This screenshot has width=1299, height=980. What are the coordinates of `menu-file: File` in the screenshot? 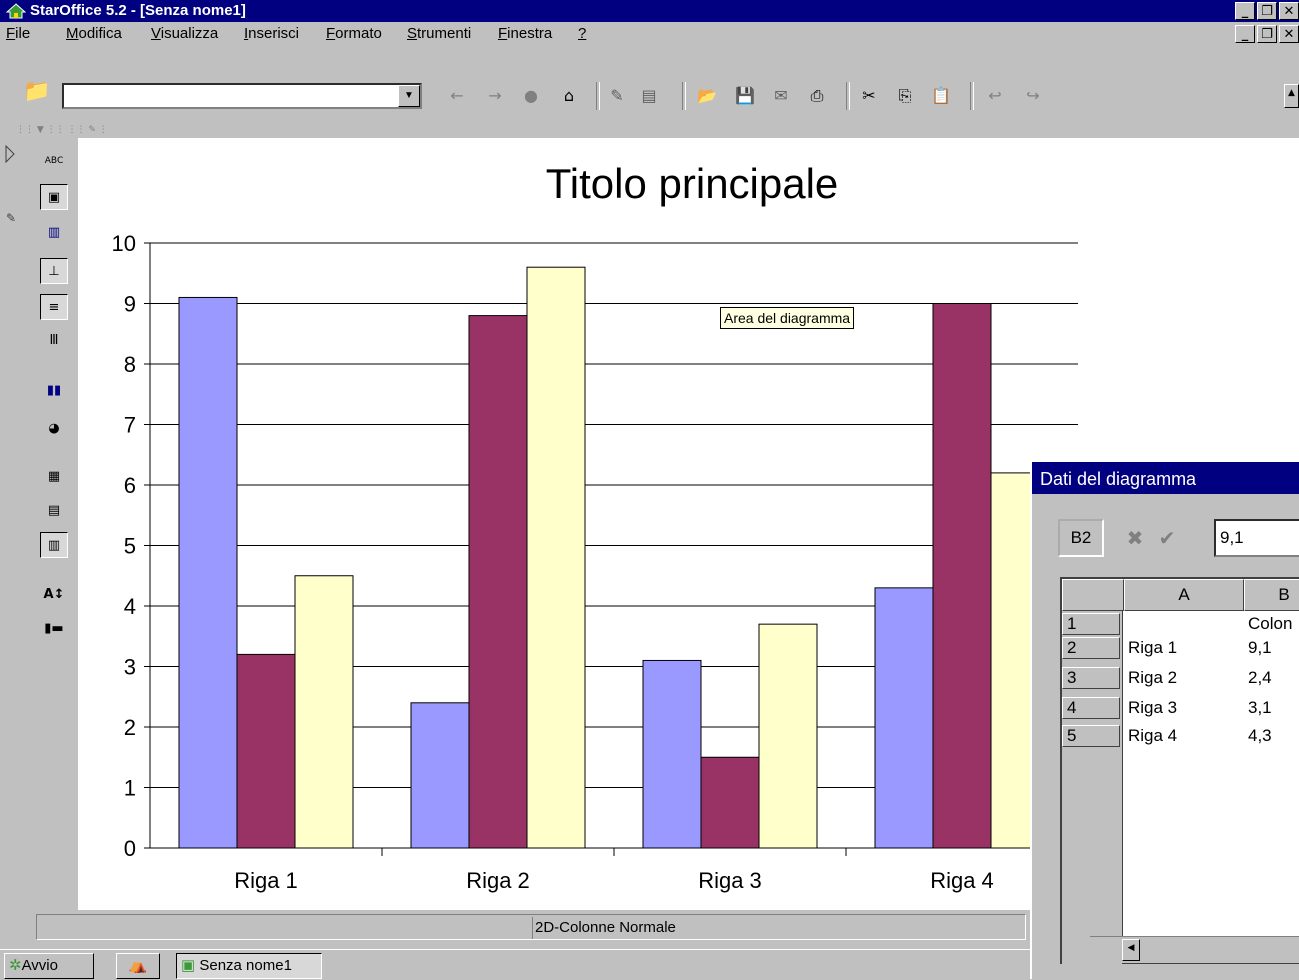 It's located at (18, 34).